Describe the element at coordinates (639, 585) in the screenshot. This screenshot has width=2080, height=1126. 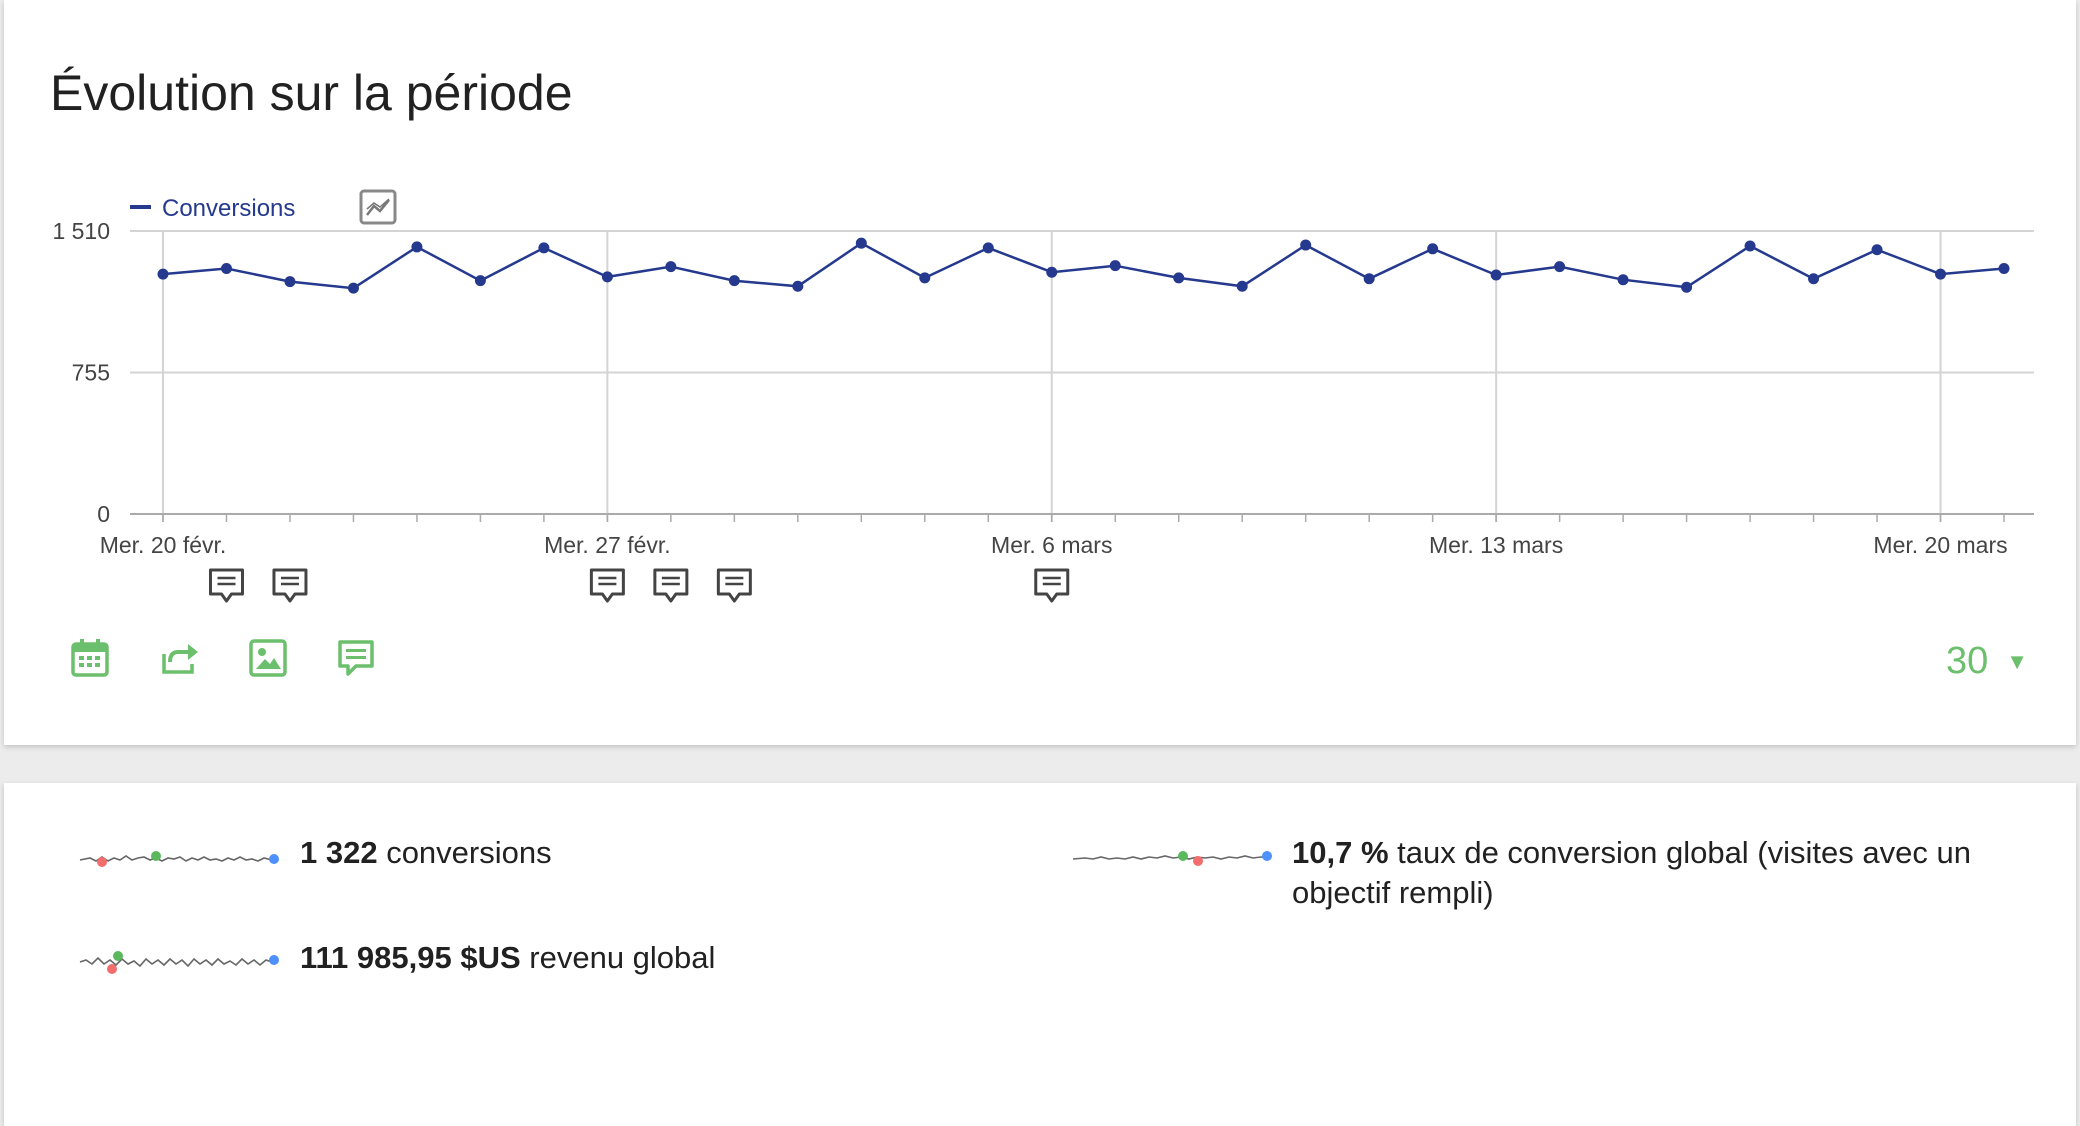
I see `annotation-markers` at that location.